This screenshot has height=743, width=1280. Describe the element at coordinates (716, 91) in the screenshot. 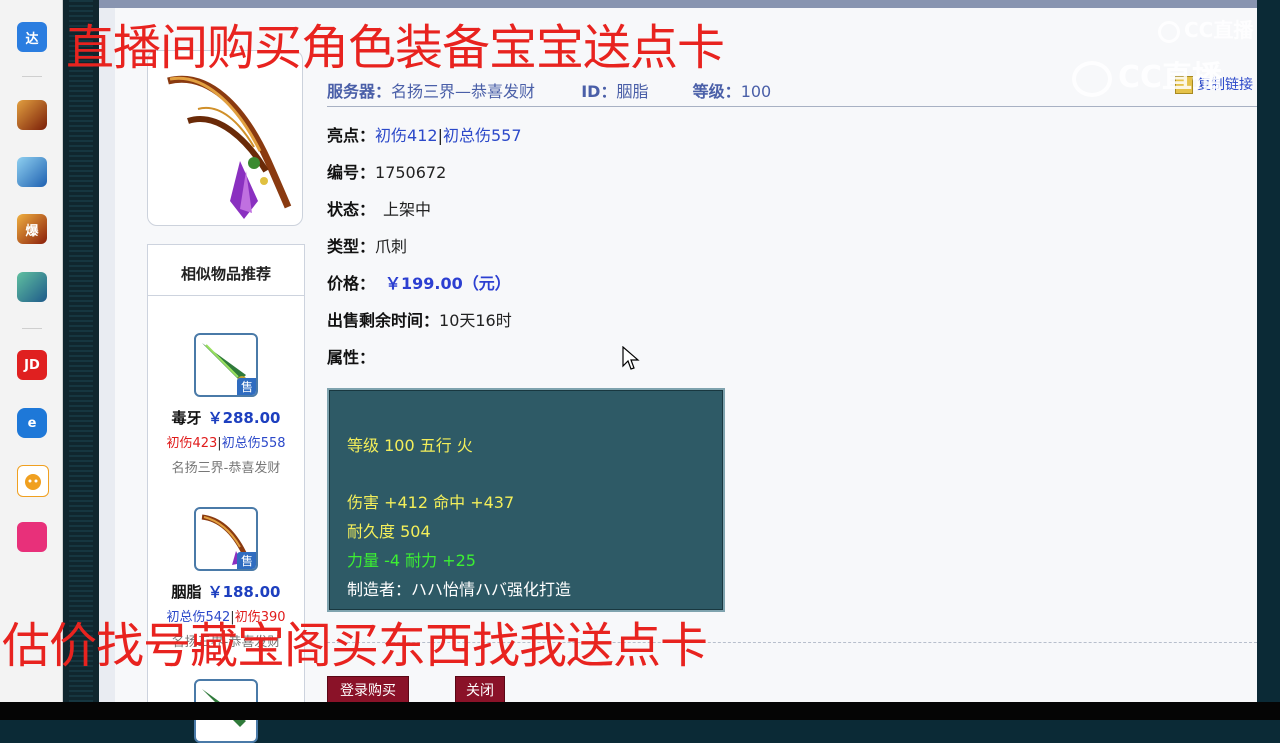

I see `level-label: 等级：` at that location.